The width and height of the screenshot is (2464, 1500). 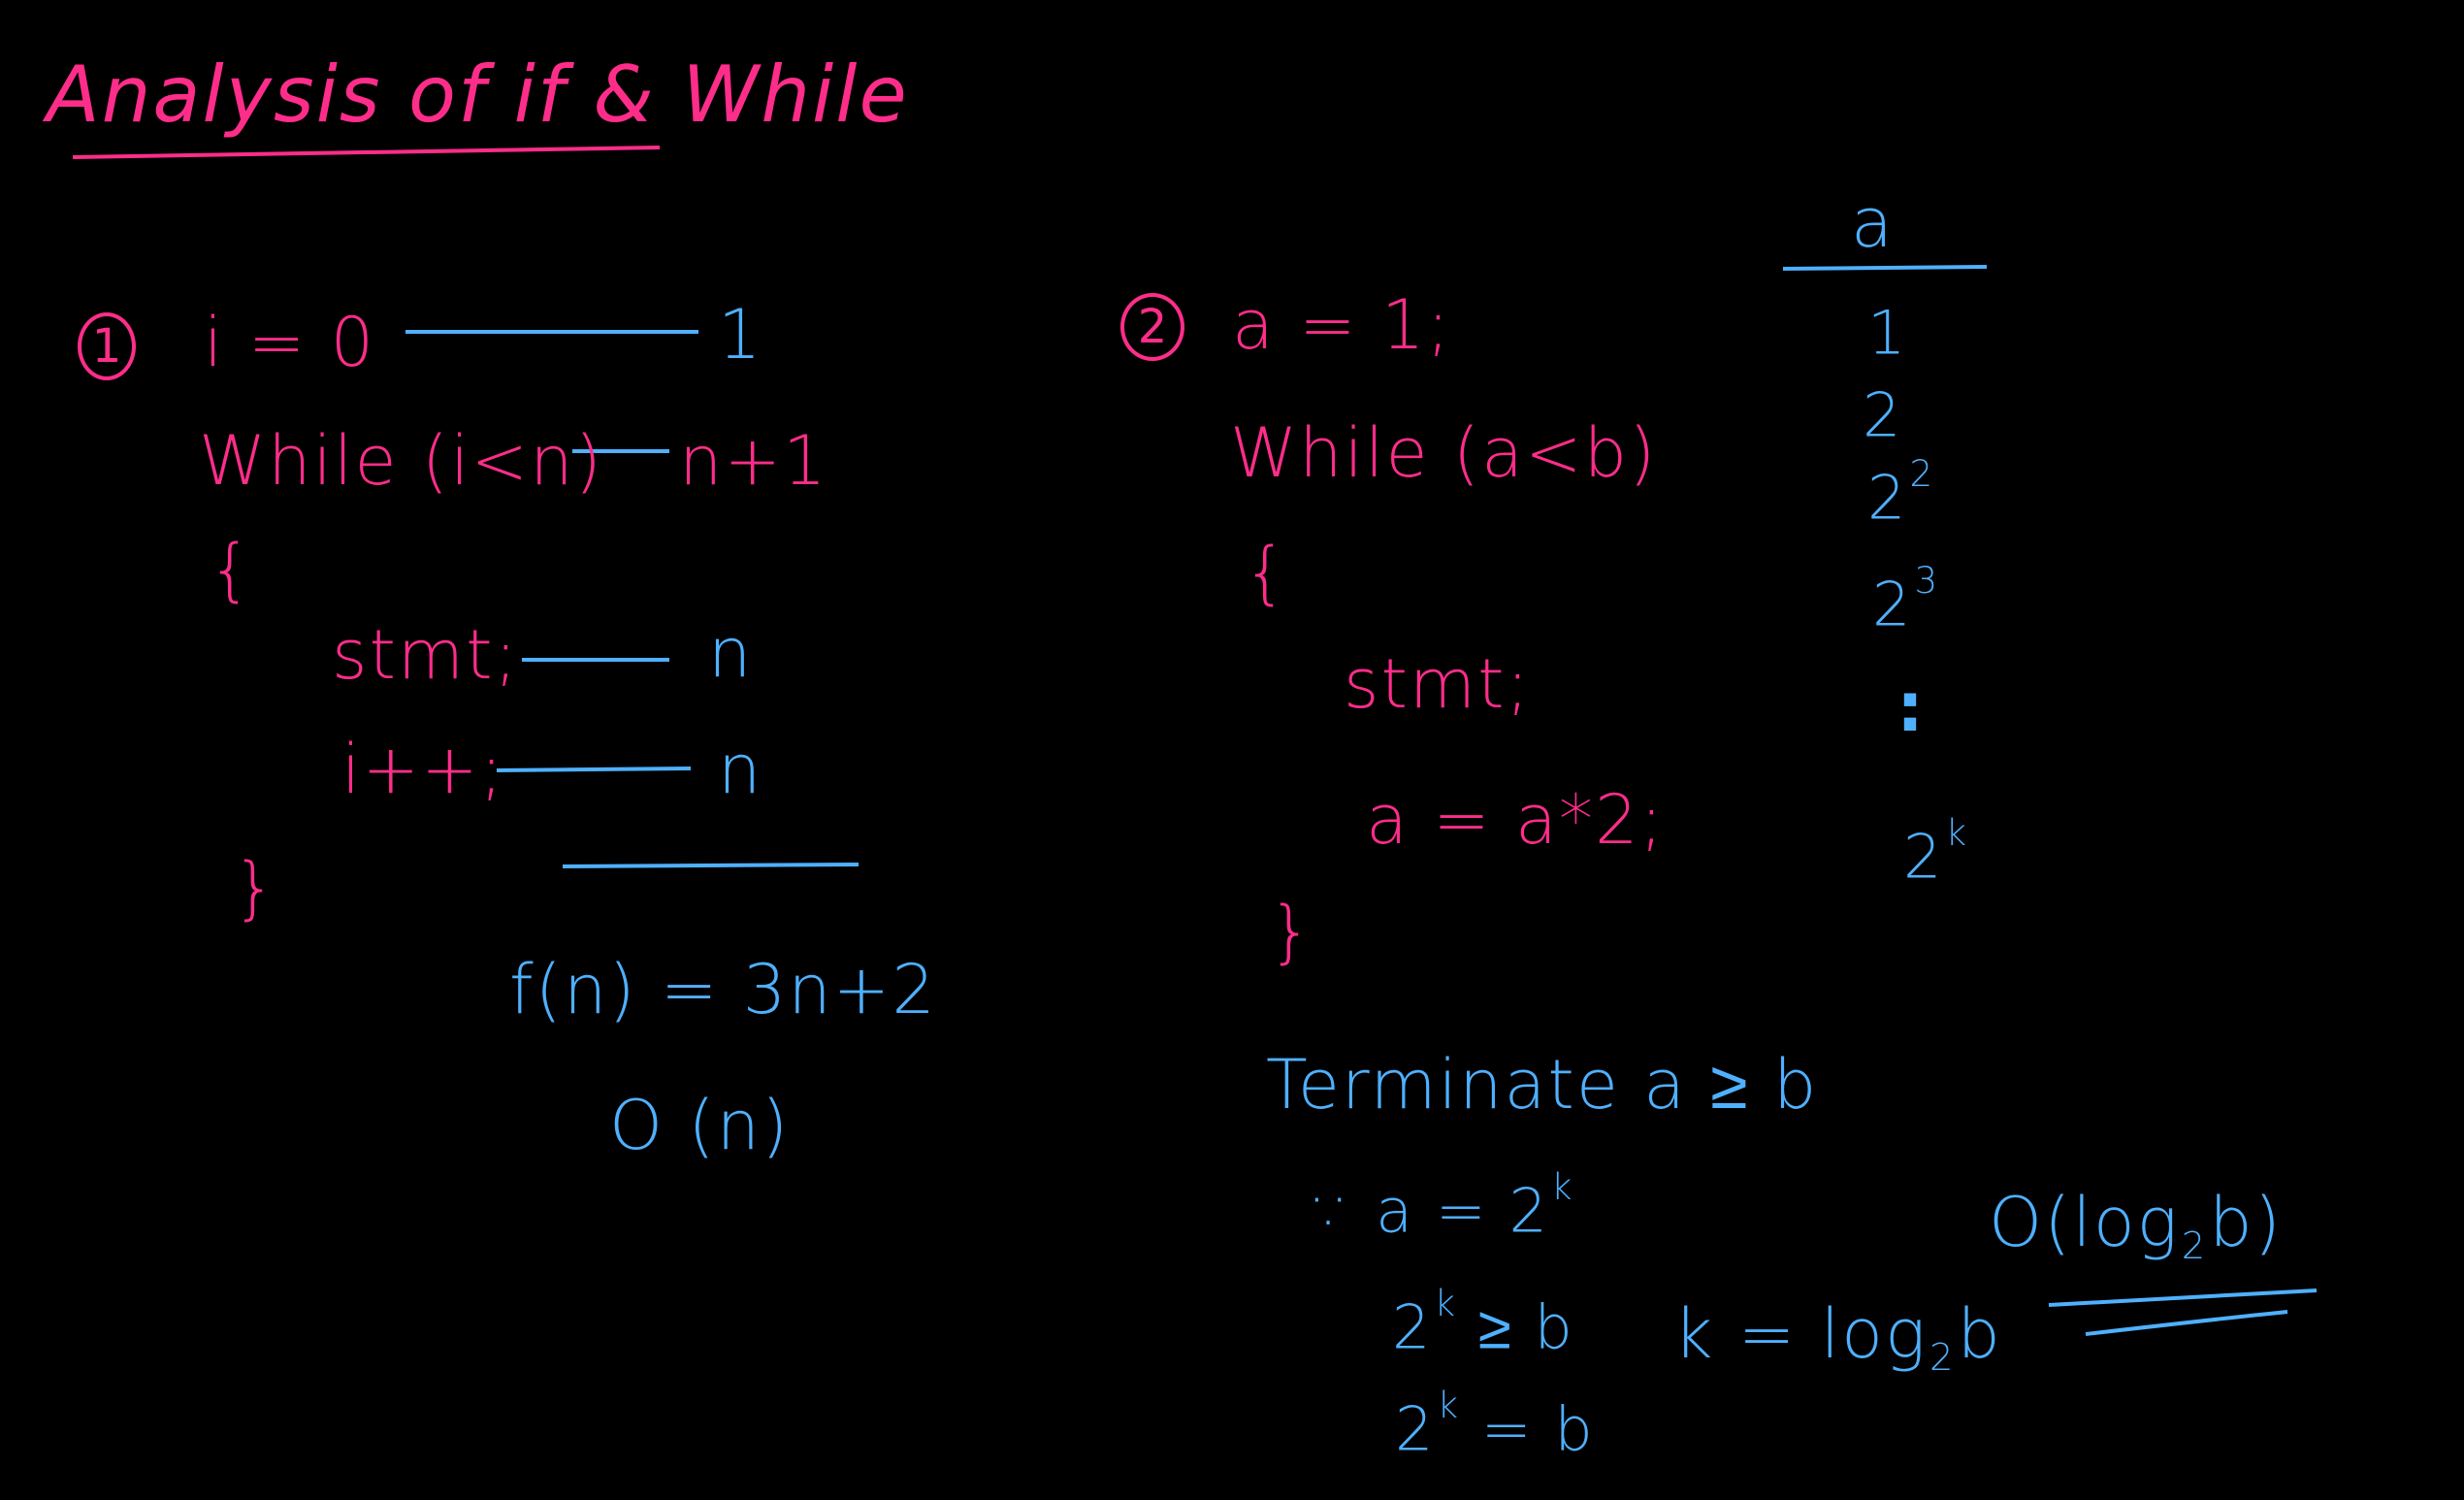 I want to click on ex2-order: O(log2b), so click(x=2136, y=1226).